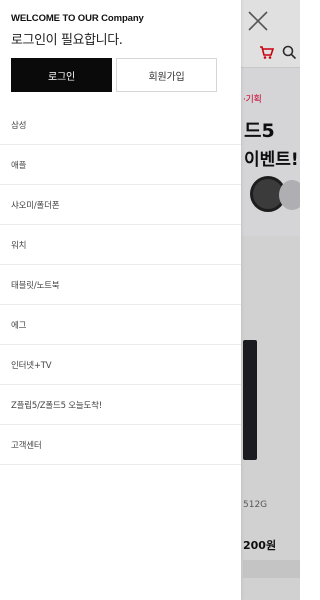 This screenshot has width=320, height=600. Describe the element at coordinates (166, 75) in the screenshot. I see `signup-button: 회원가입` at that location.